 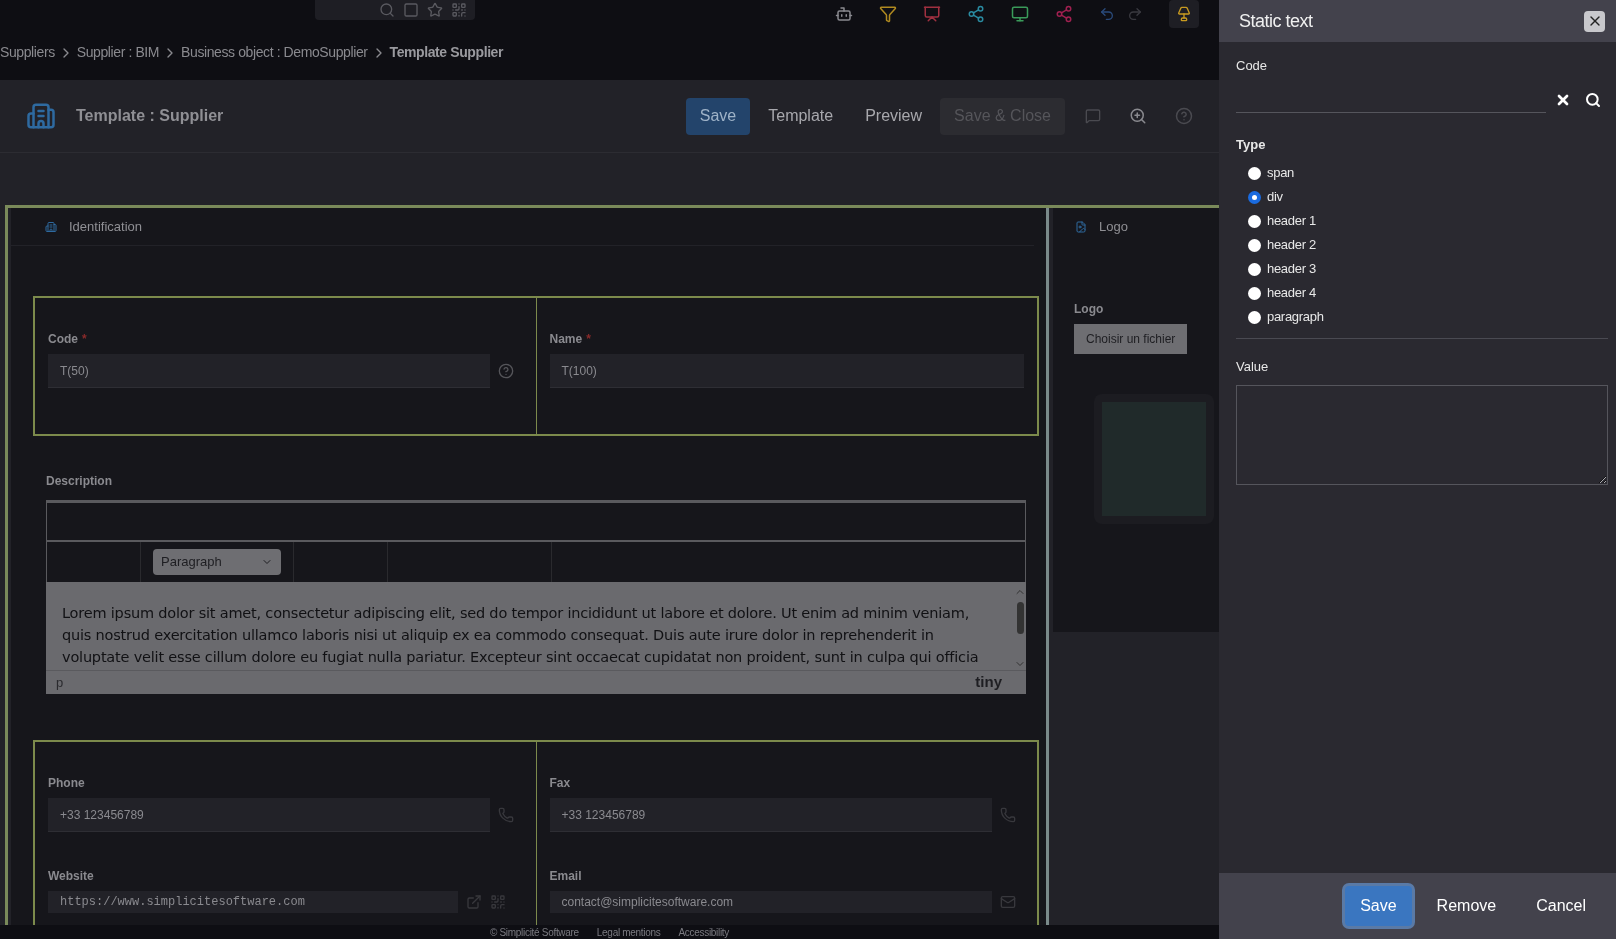 I want to click on lamp-button, so click(x=1184, y=14).